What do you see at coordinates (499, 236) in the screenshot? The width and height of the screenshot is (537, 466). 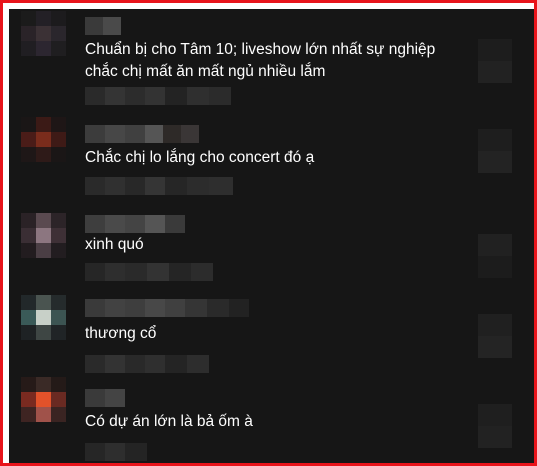 I see `blurred-side-column` at bounding box center [499, 236].